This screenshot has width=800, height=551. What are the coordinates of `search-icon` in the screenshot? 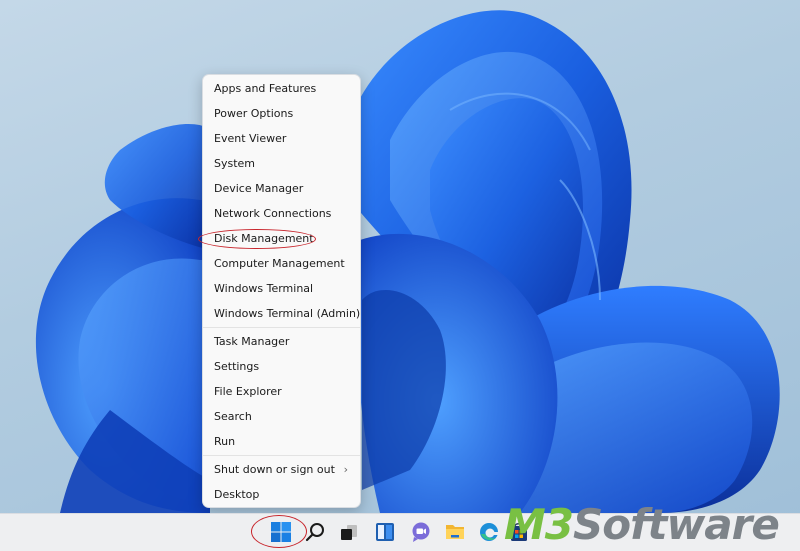 It's located at (314, 532).